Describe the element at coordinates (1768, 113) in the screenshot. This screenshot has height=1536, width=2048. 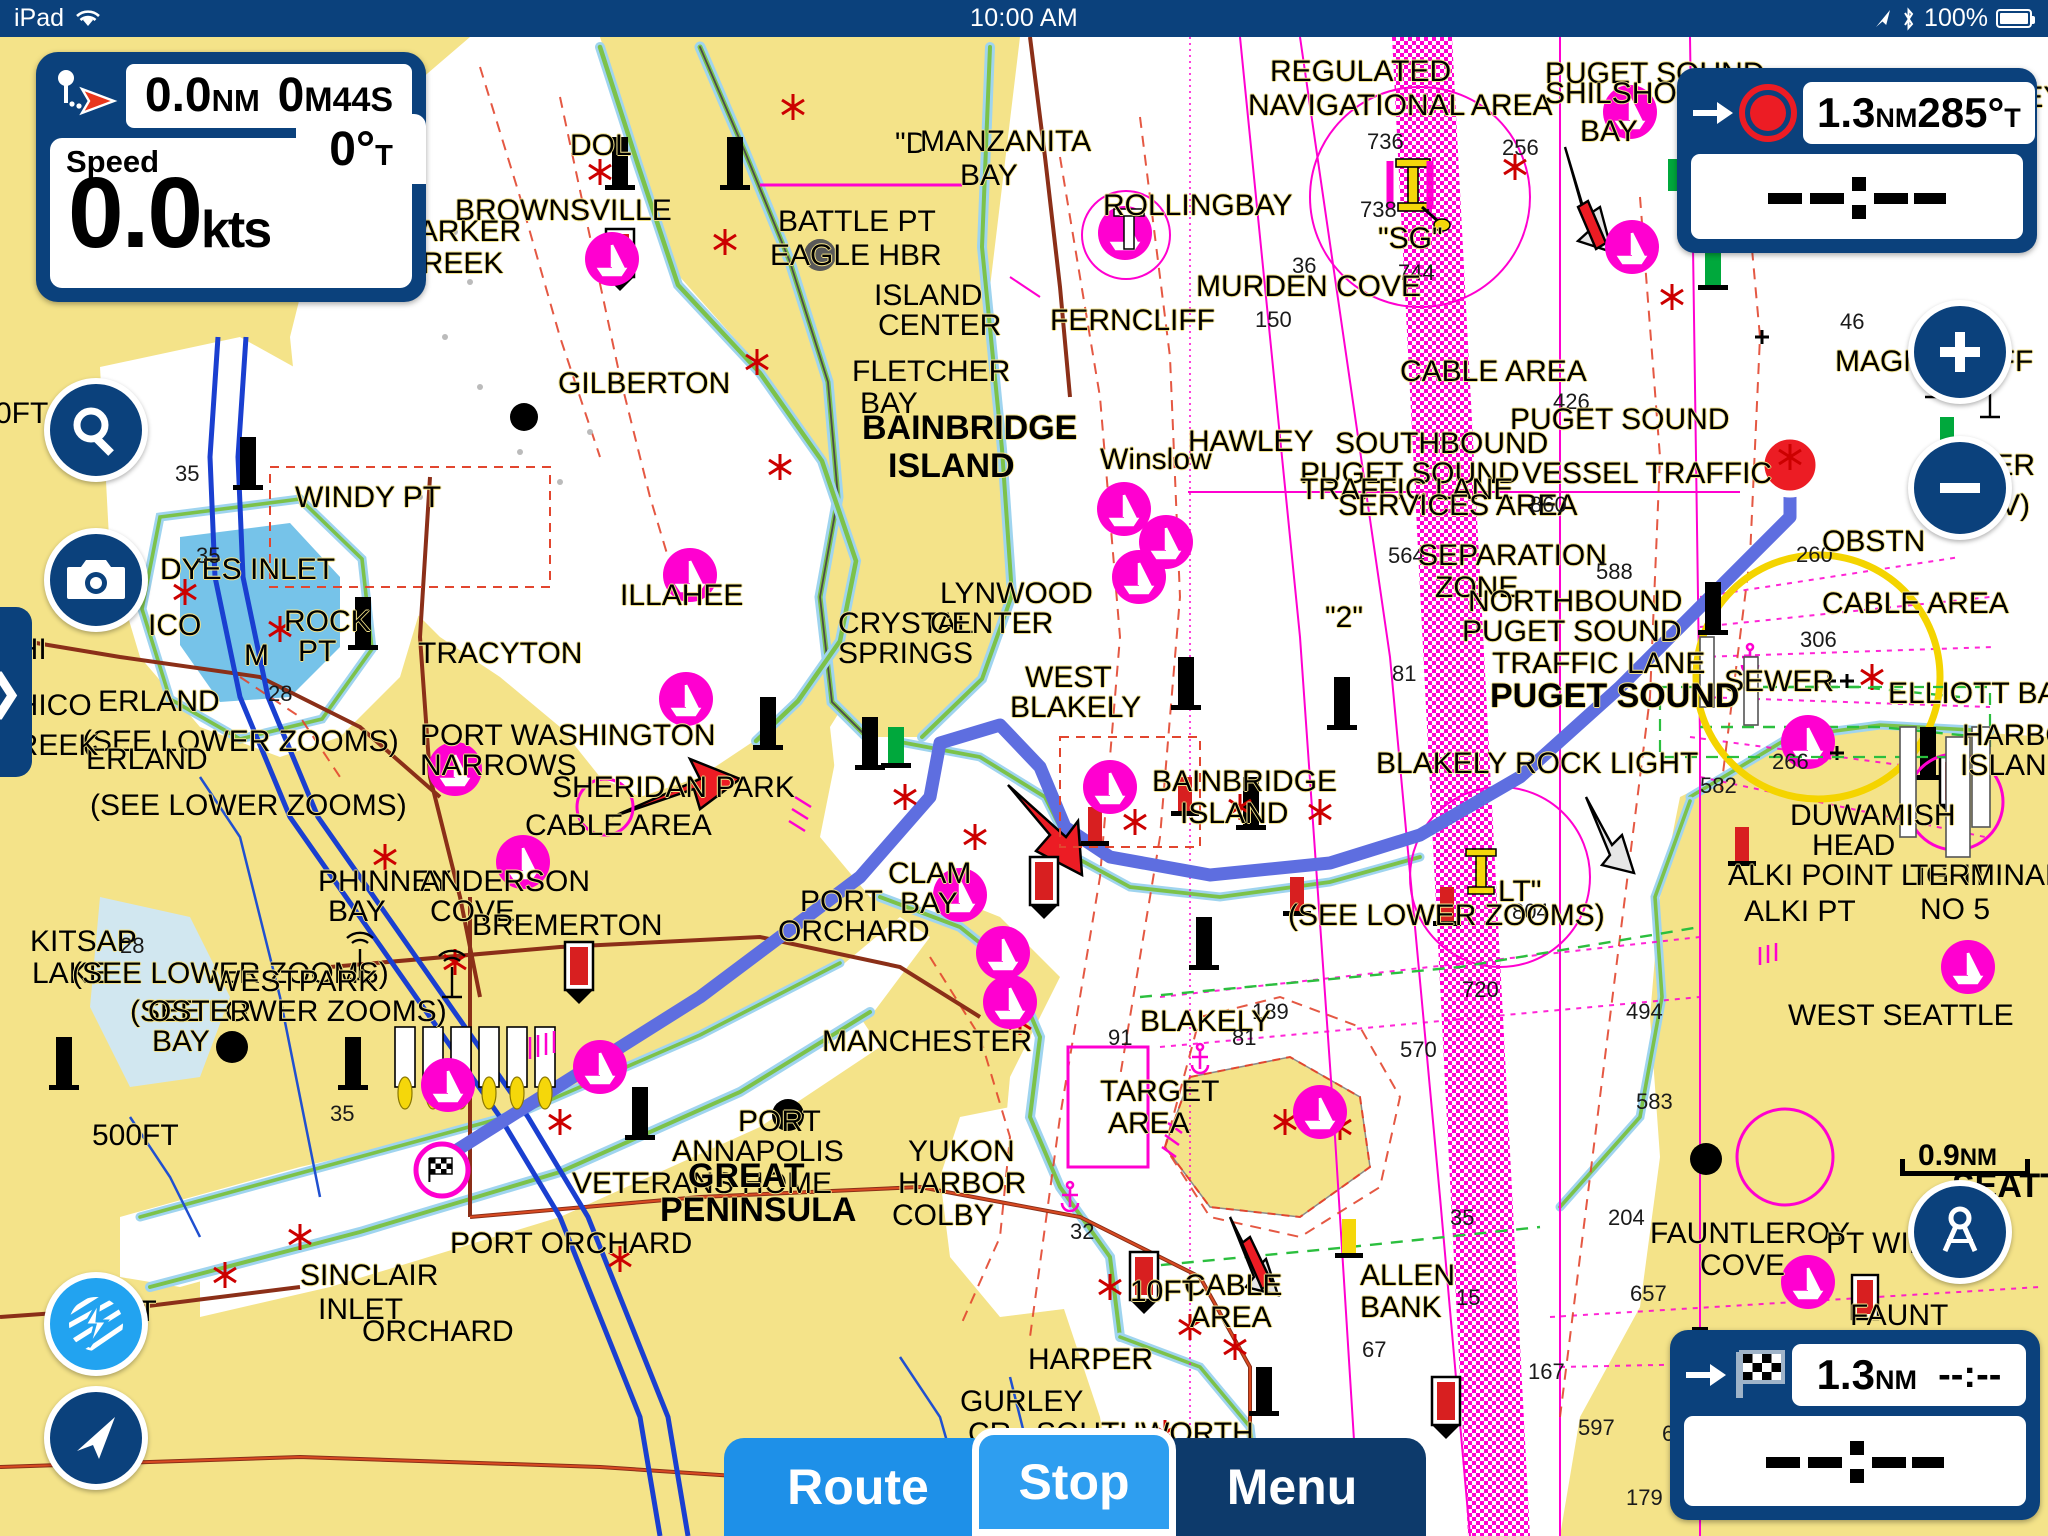
I see `red-circle-waypoint-icon` at that location.